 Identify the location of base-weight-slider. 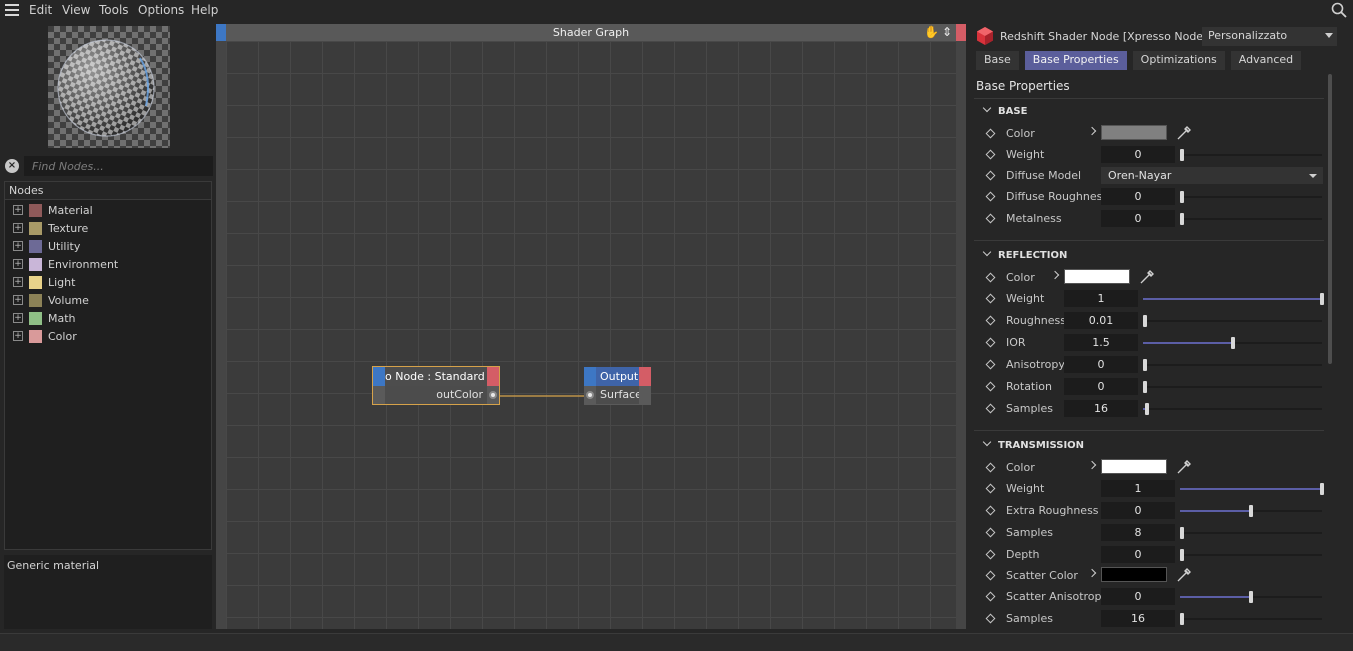
(1251, 155).